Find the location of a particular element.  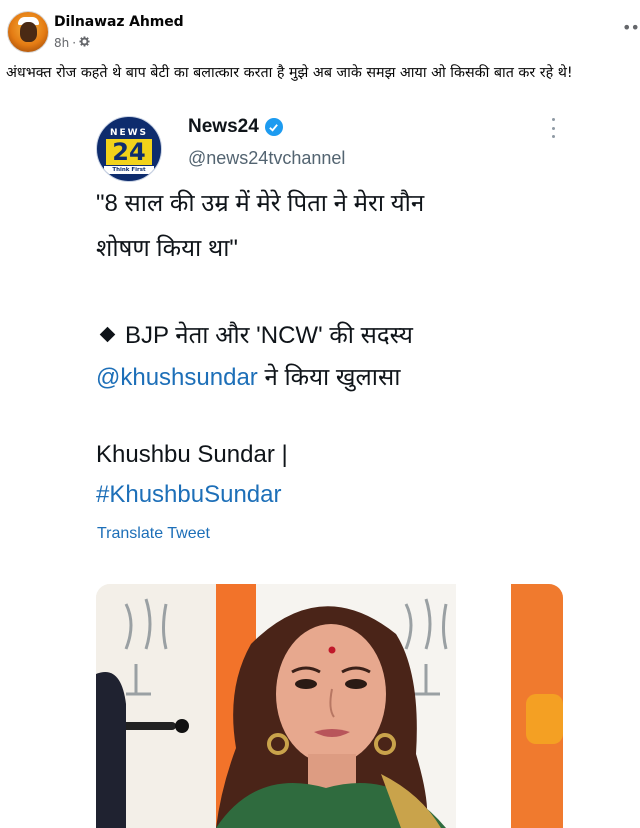

logo-number: 24 is located at coordinates (129, 152).